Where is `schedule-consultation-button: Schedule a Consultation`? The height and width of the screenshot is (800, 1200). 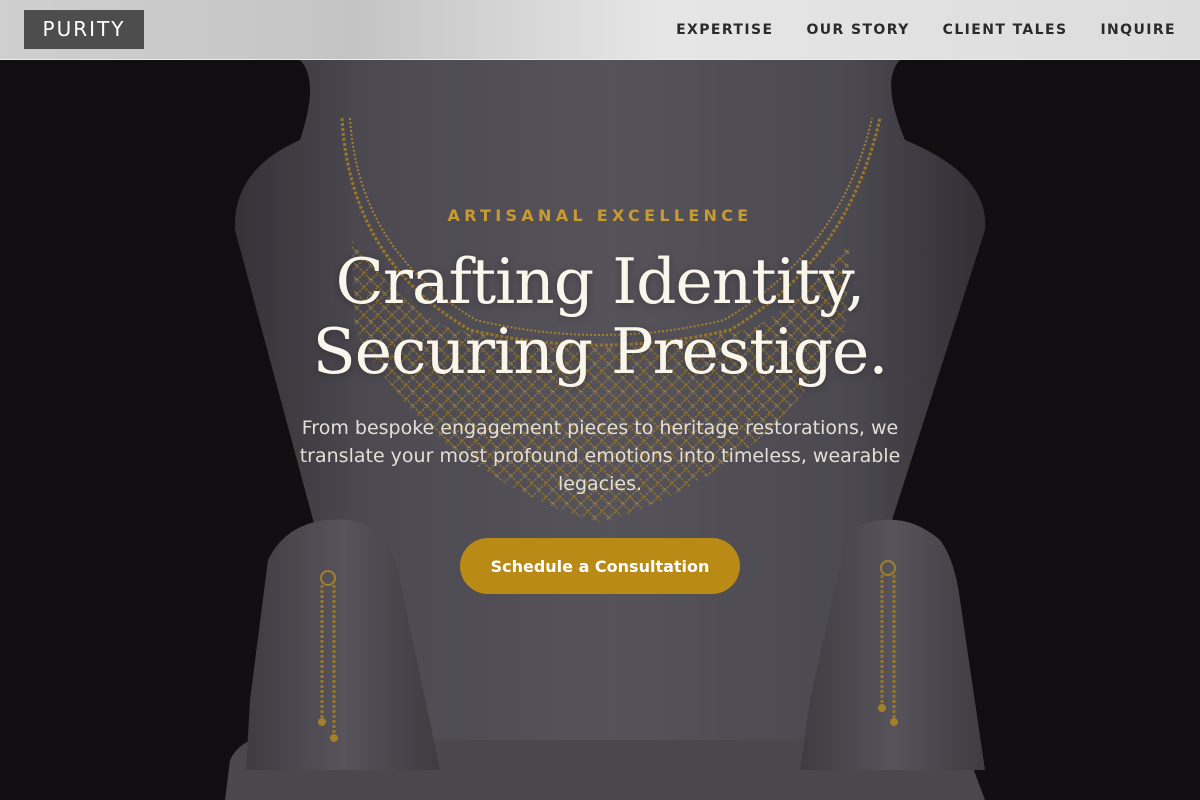
schedule-consultation-button: Schedule a Consultation is located at coordinates (600, 566).